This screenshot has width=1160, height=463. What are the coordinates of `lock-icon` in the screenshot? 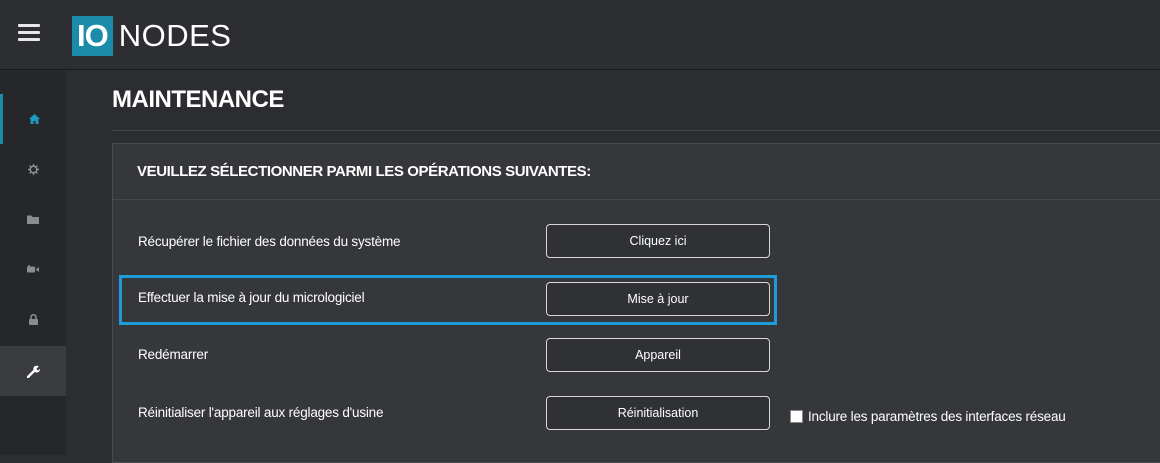 It's located at (33, 319).